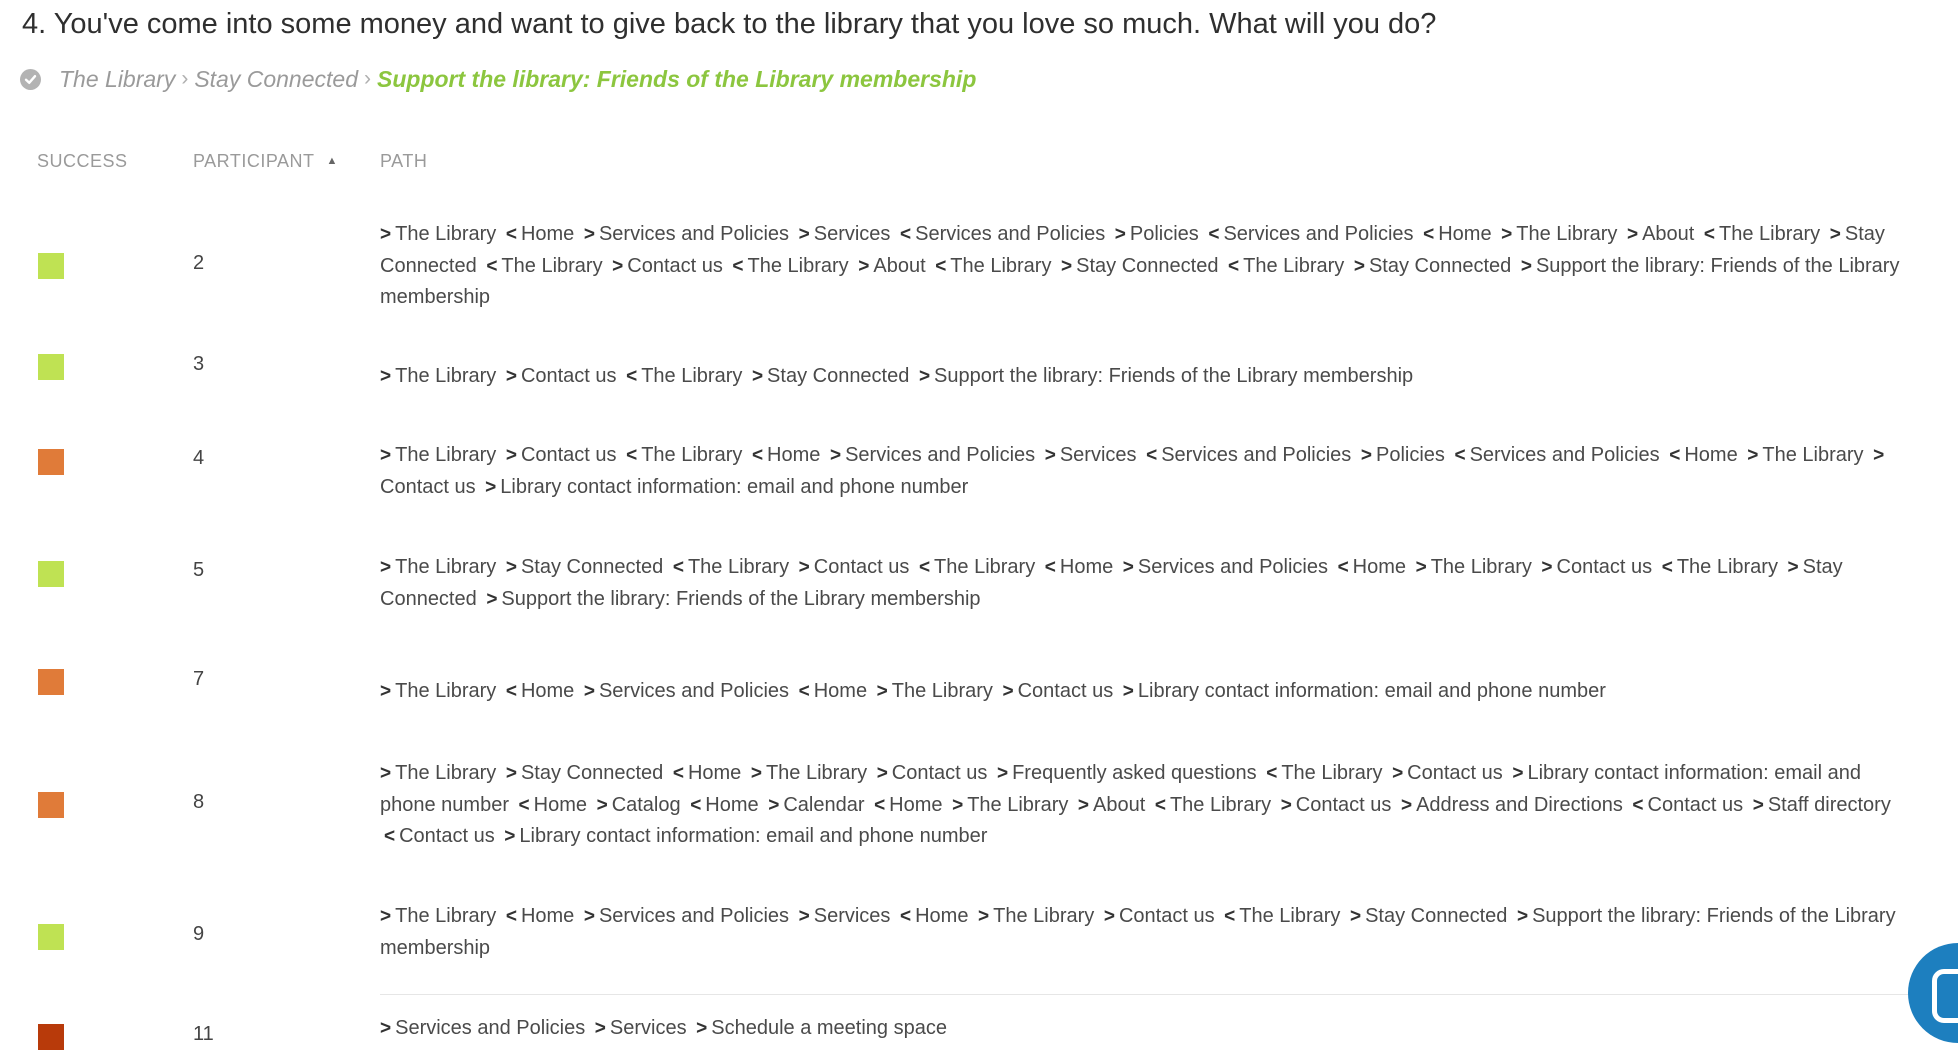 The image size is (1958, 1060). I want to click on column-header-path: PATH, so click(403, 161).